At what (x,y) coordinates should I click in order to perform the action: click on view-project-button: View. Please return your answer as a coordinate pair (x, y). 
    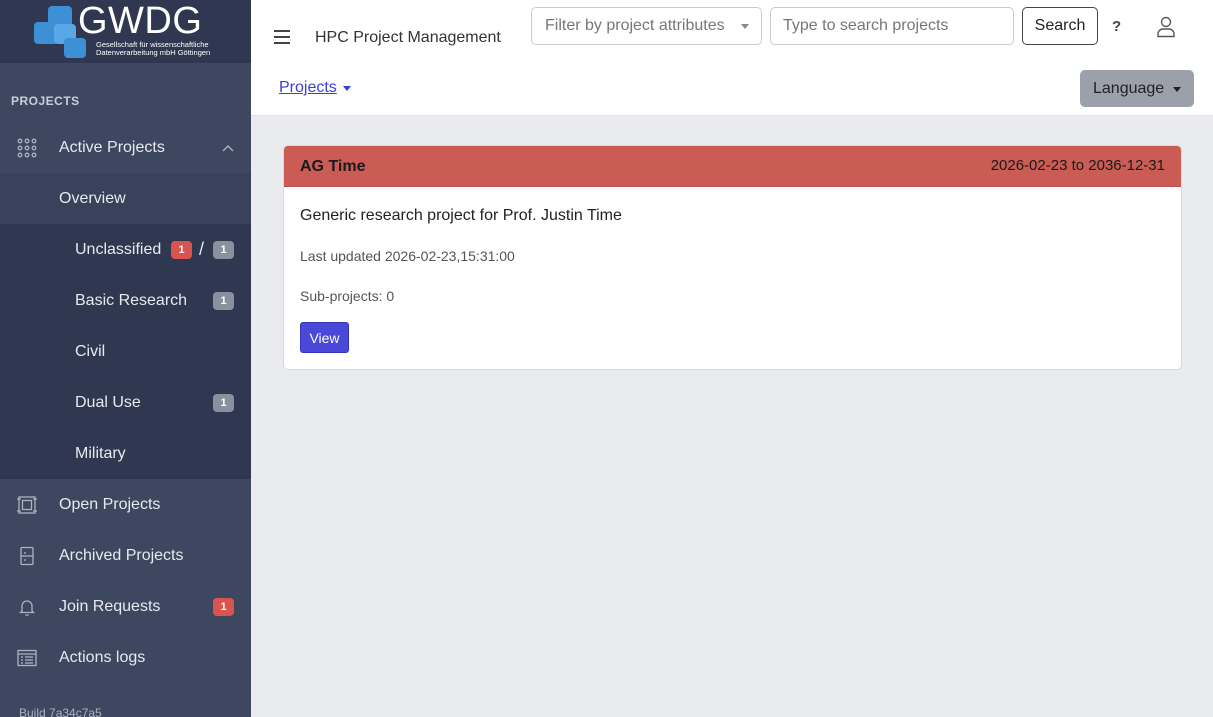
    Looking at the image, I should click on (324, 337).